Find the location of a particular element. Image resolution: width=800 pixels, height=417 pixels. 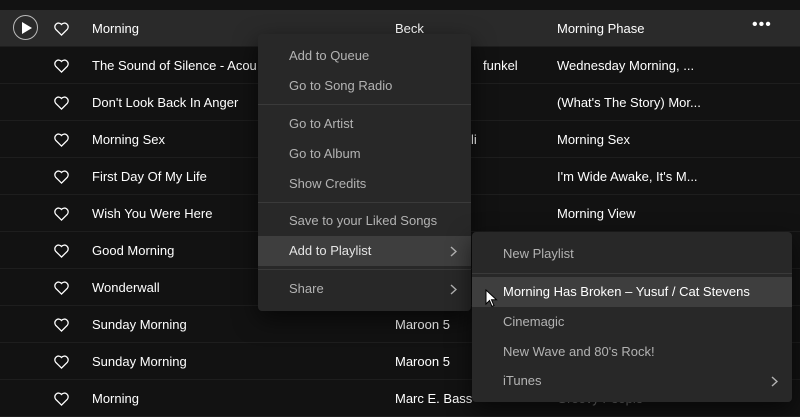

menu-item-label: Add to Playlist is located at coordinates (330, 250).